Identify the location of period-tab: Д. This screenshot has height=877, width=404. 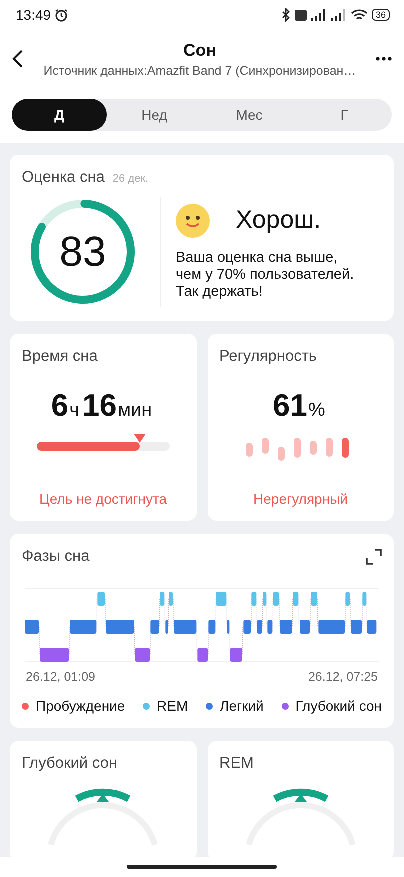
(59, 115).